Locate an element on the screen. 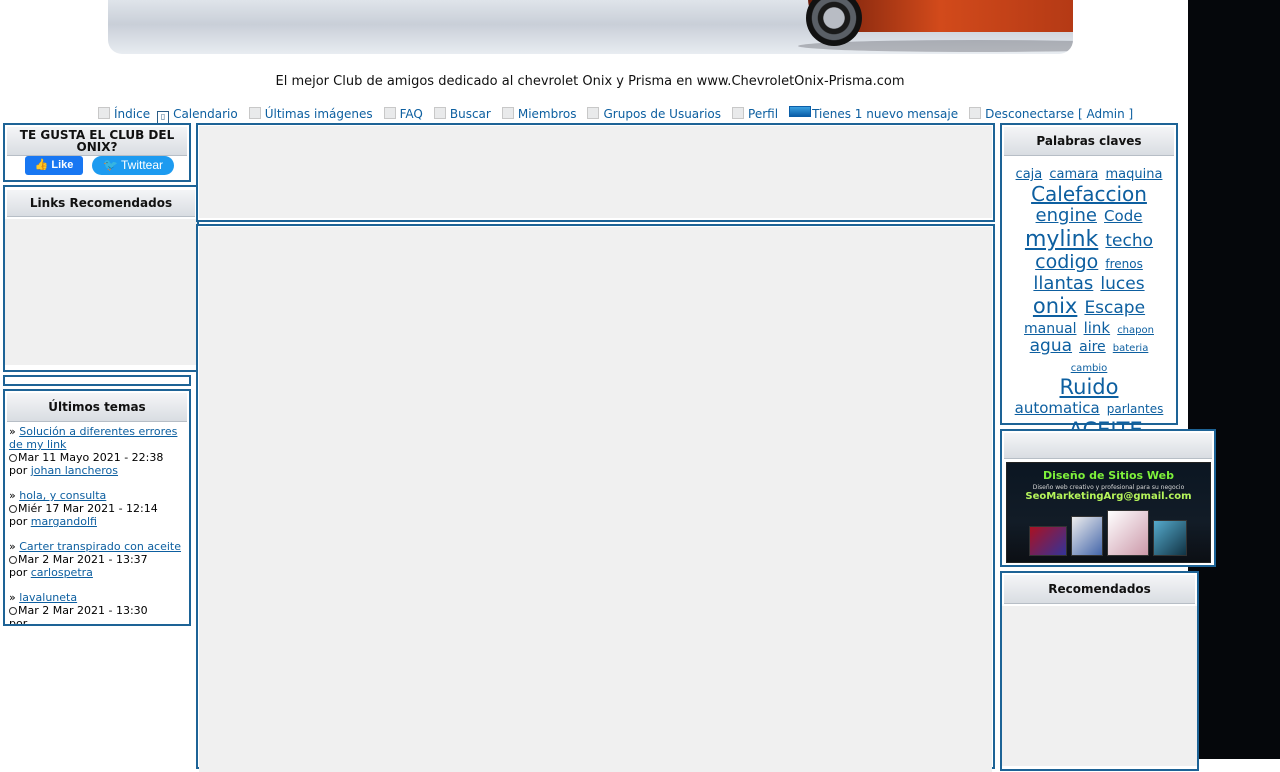 The width and height of the screenshot is (1280, 772). topic-author: carlospetra is located at coordinates (62, 572).